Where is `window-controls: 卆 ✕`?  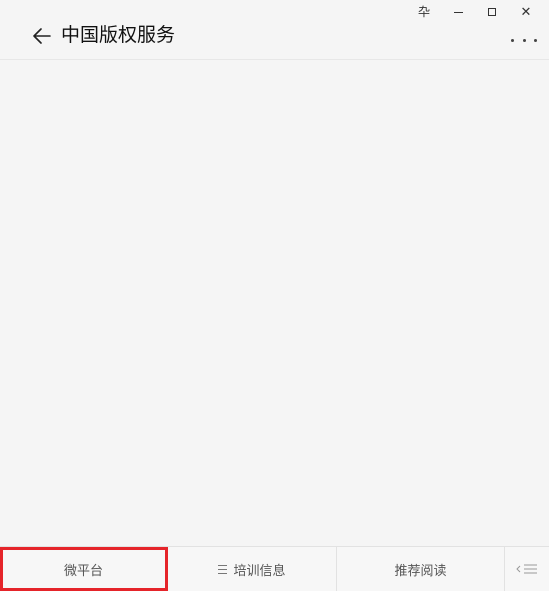 window-controls: 卆 ✕ is located at coordinates (475, 12).